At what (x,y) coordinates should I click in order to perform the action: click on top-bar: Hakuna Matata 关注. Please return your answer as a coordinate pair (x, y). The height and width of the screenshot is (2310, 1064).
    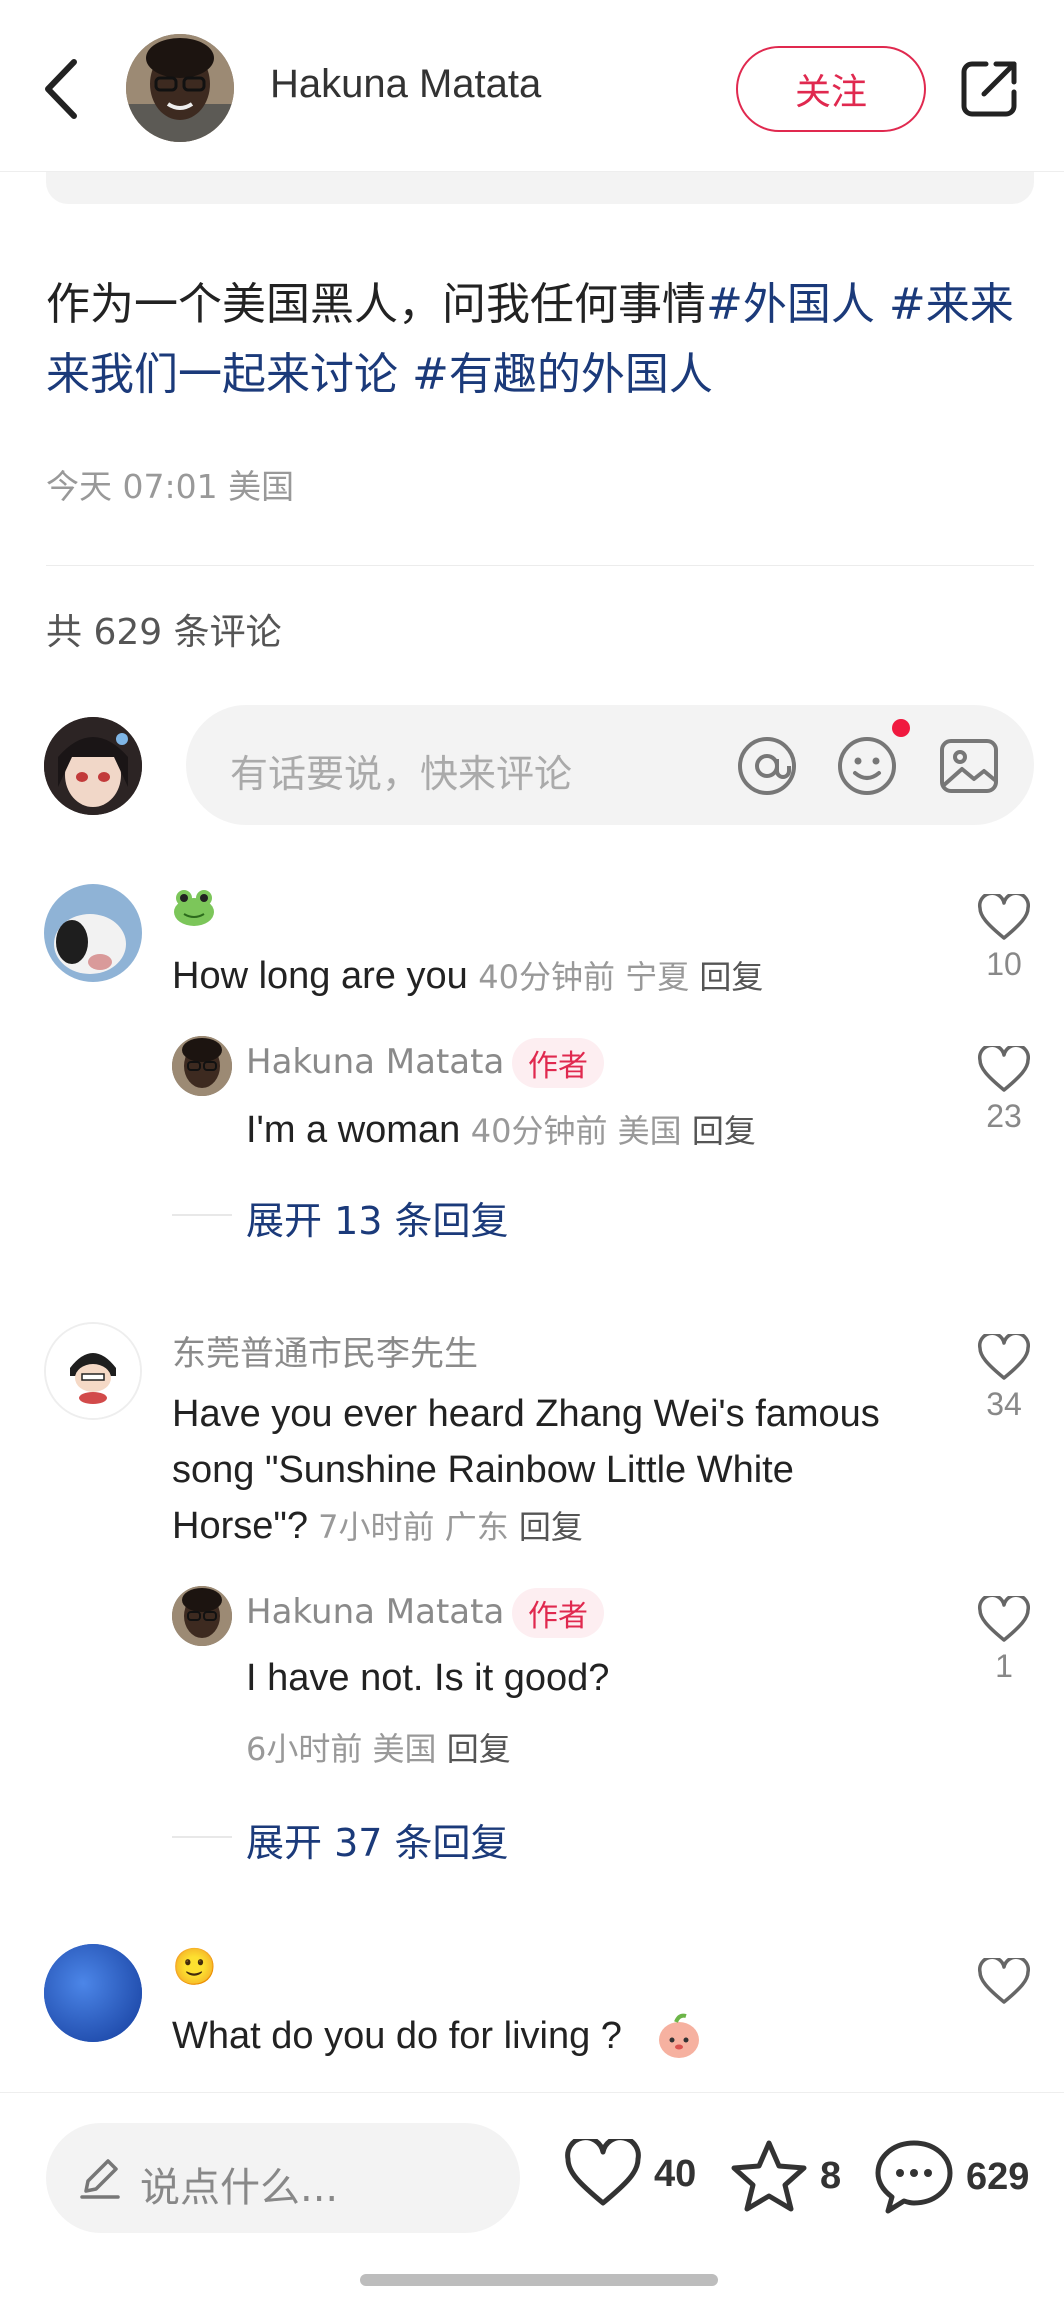
    Looking at the image, I should click on (532, 86).